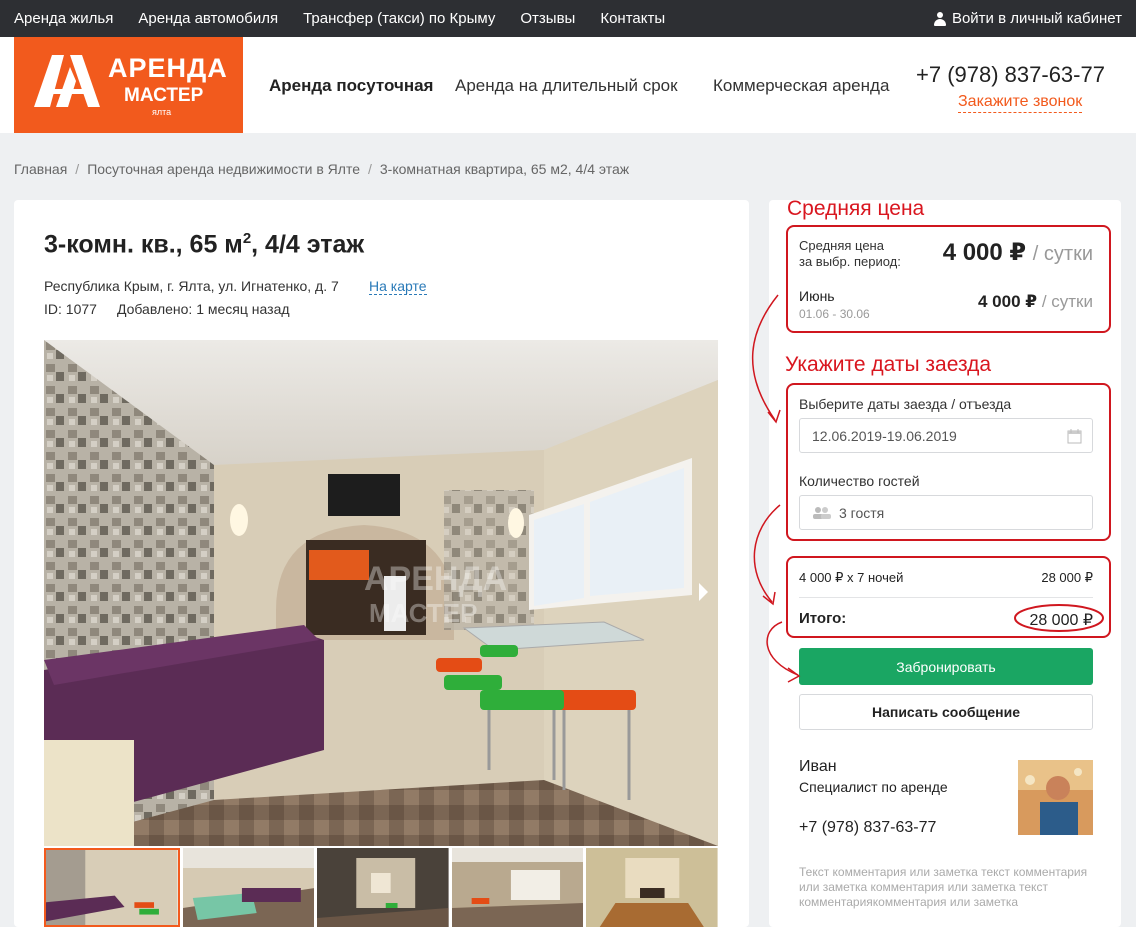 The width and height of the screenshot is (1136, 927). I want to click on guests-icon, so click(822, 513).